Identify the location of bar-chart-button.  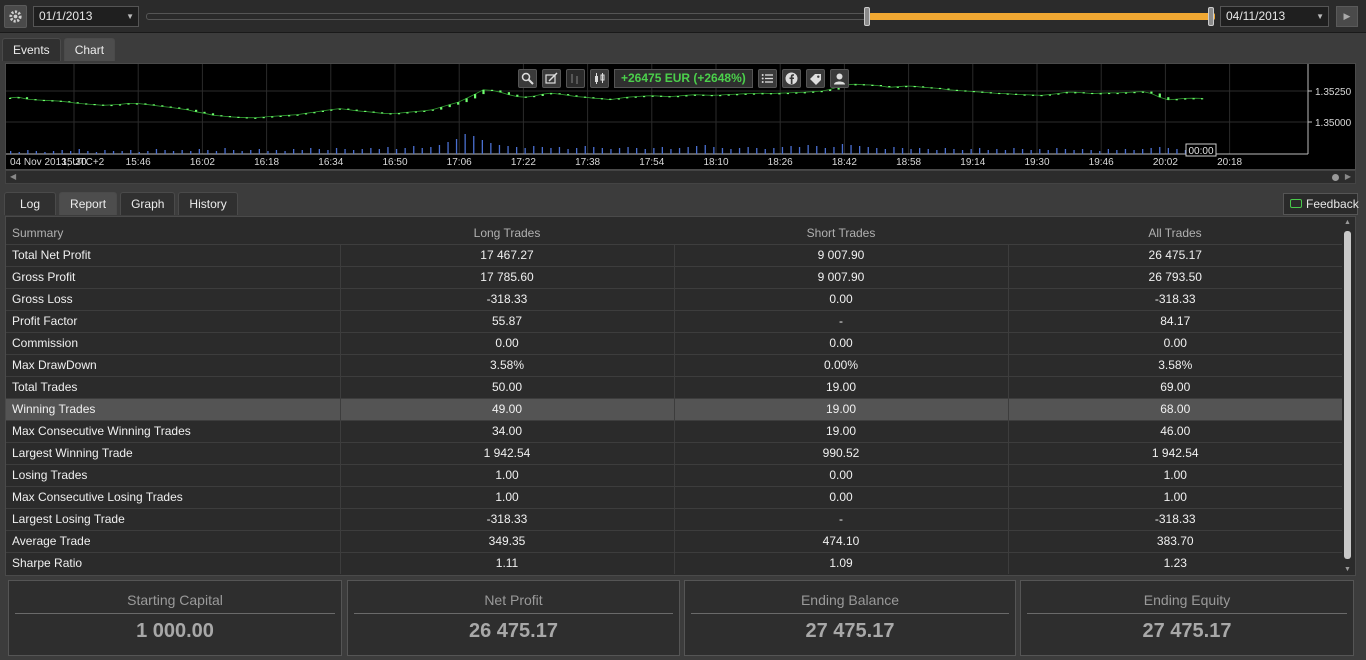
(575, 78).